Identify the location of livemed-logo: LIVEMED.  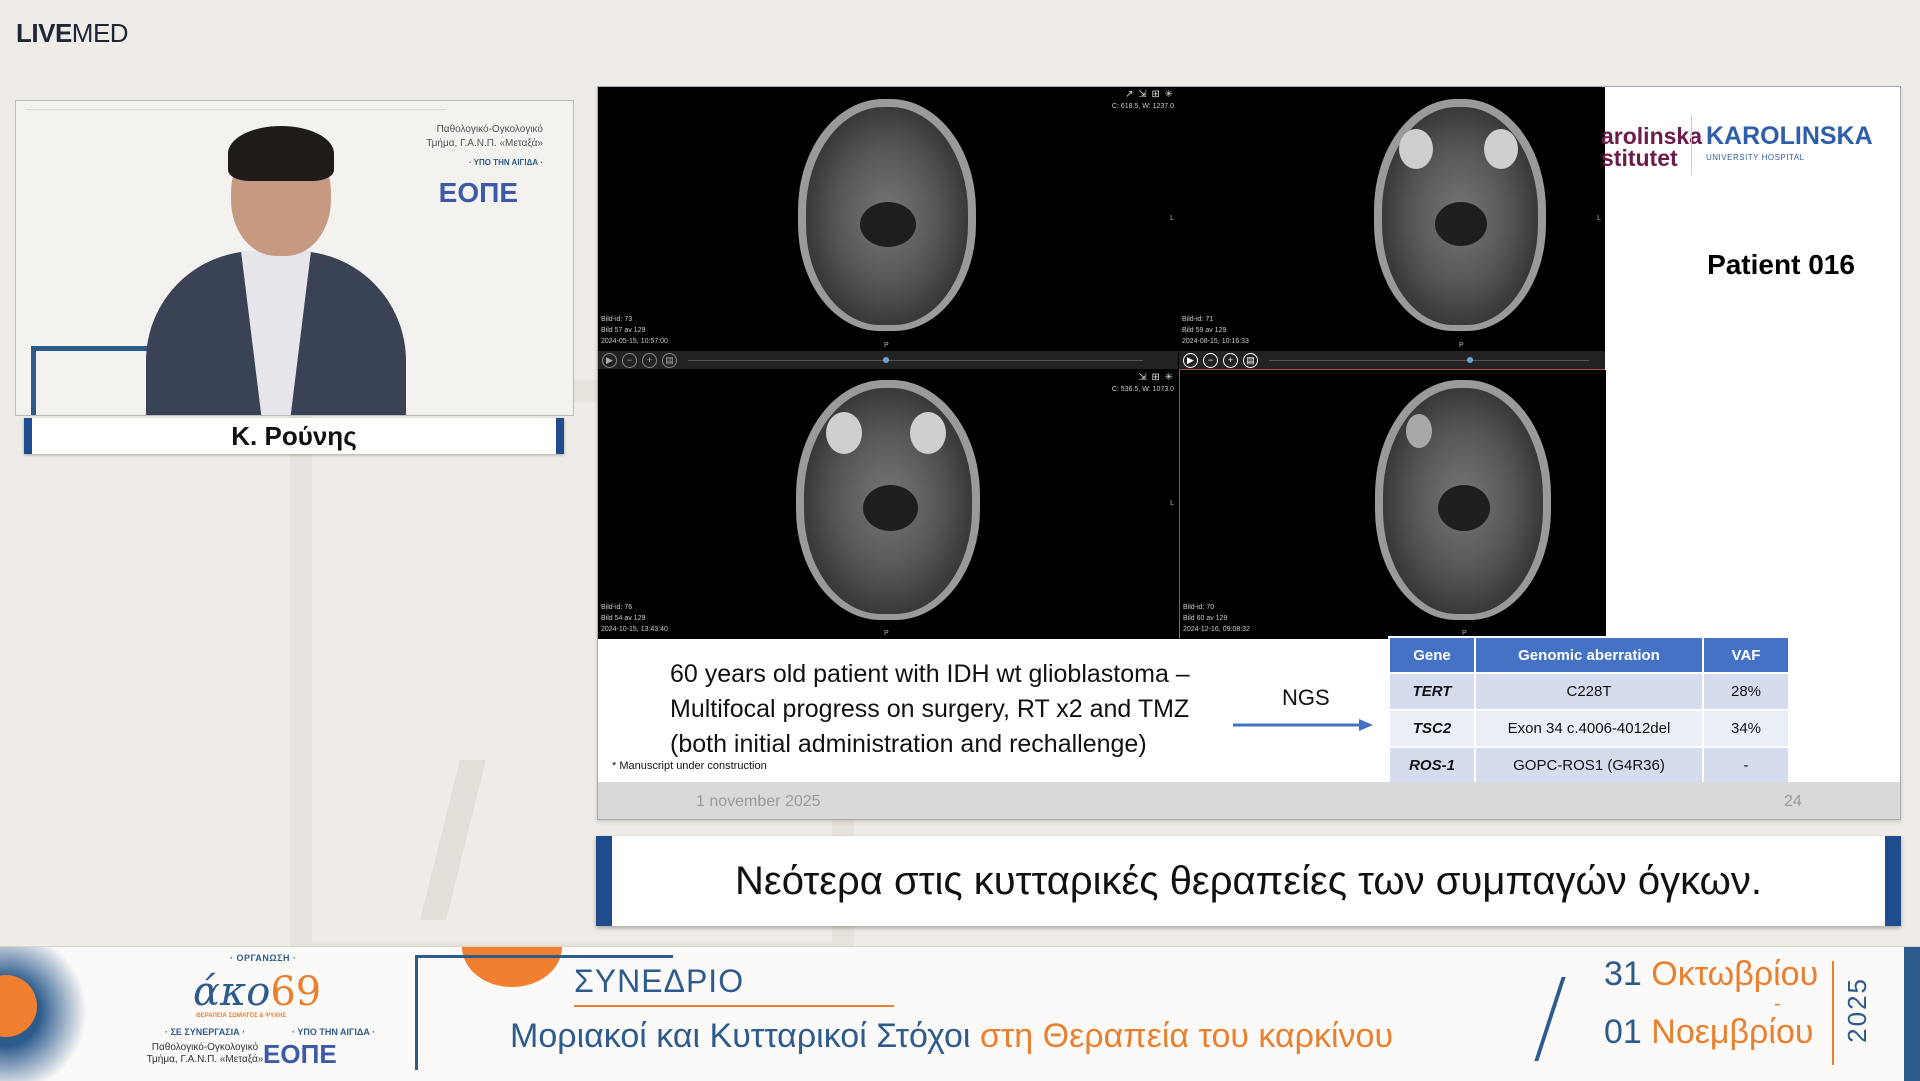
(72, 33).